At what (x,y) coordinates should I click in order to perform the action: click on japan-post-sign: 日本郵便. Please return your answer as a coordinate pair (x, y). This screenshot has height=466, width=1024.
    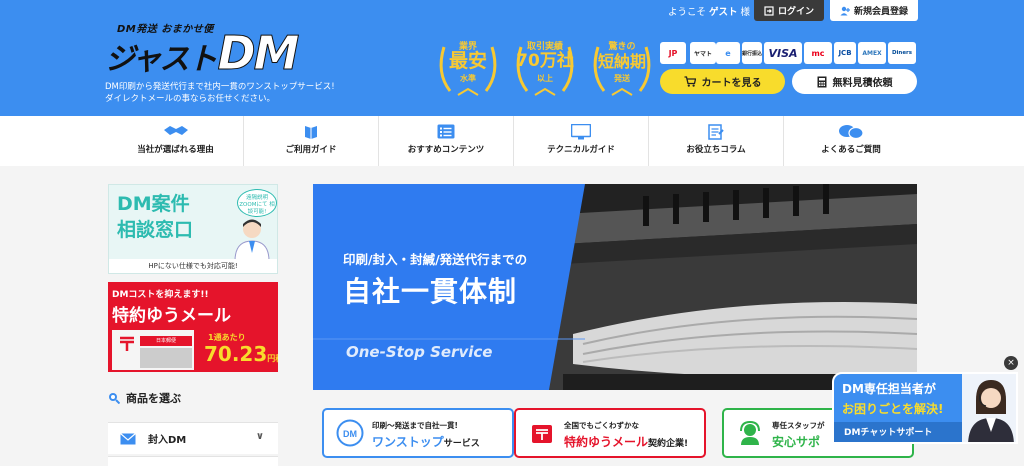
    Looking at the image, I should click on (166, 341).